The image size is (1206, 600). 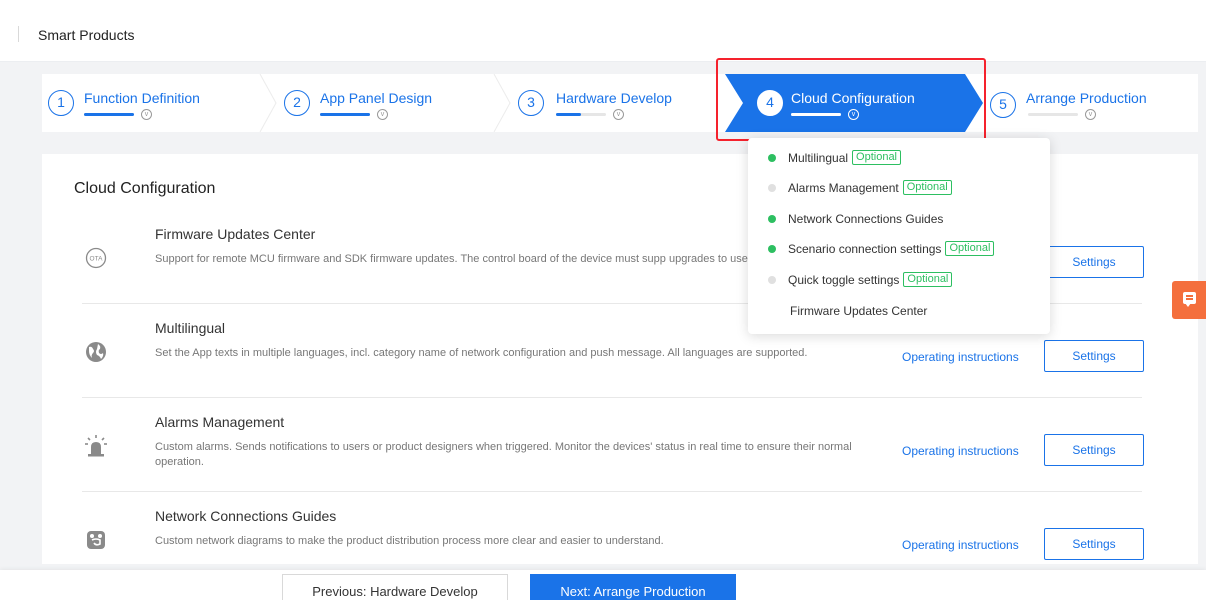 What do you see at coordinates (1003, 105) in the screenshot?
I see `step-number: 5` at bounding box center [1003, 105].